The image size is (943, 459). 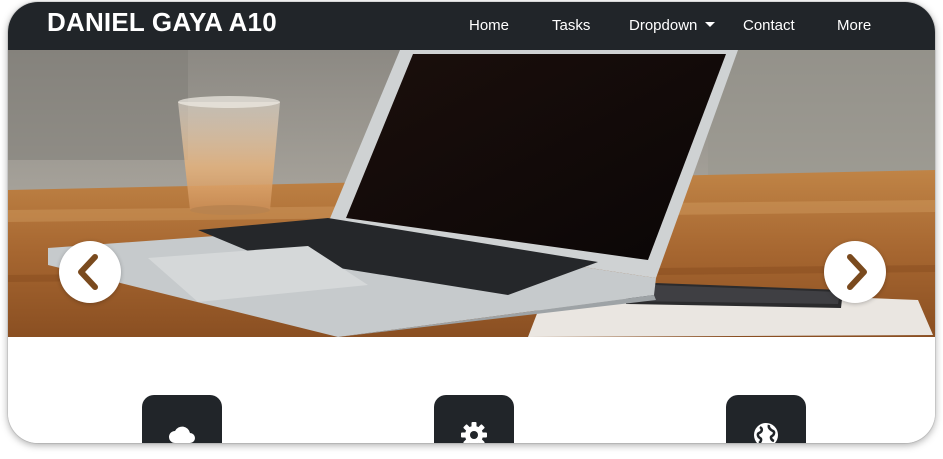 What do you see at coordinates (489, 25) in the screenshot?
I see `nav-link-home: Home` at bounding box center [489, 25].